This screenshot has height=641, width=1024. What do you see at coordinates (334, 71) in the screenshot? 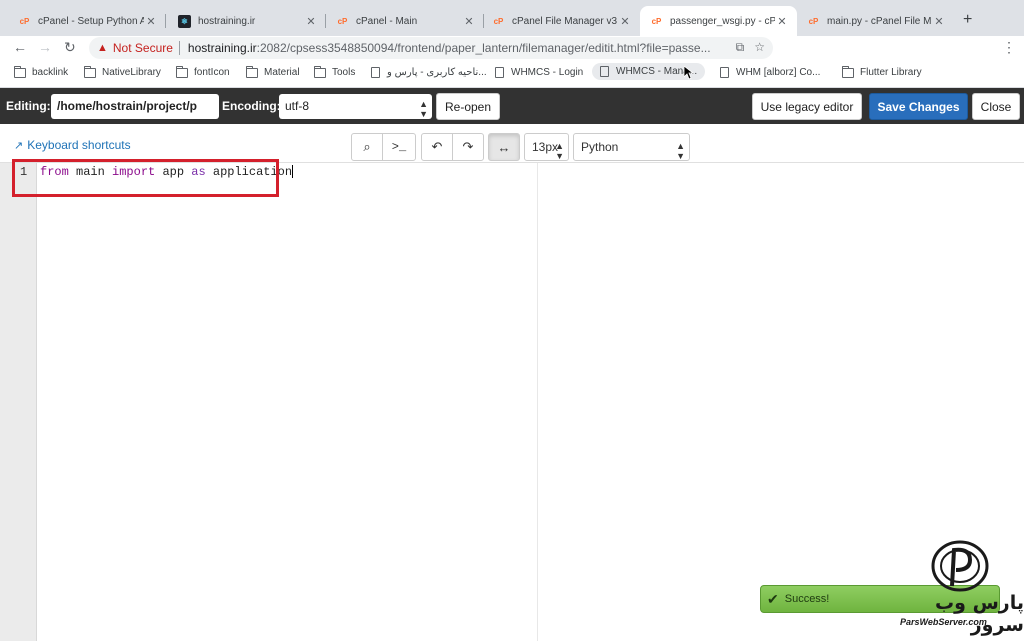
I see `bookmark-tools: Tools` at bounding box center [334, 71].